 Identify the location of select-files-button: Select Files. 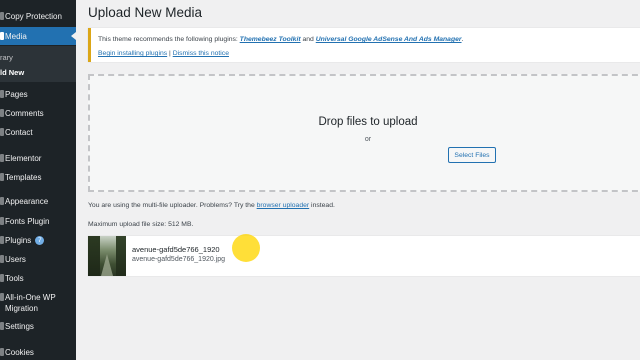
(472, 155).